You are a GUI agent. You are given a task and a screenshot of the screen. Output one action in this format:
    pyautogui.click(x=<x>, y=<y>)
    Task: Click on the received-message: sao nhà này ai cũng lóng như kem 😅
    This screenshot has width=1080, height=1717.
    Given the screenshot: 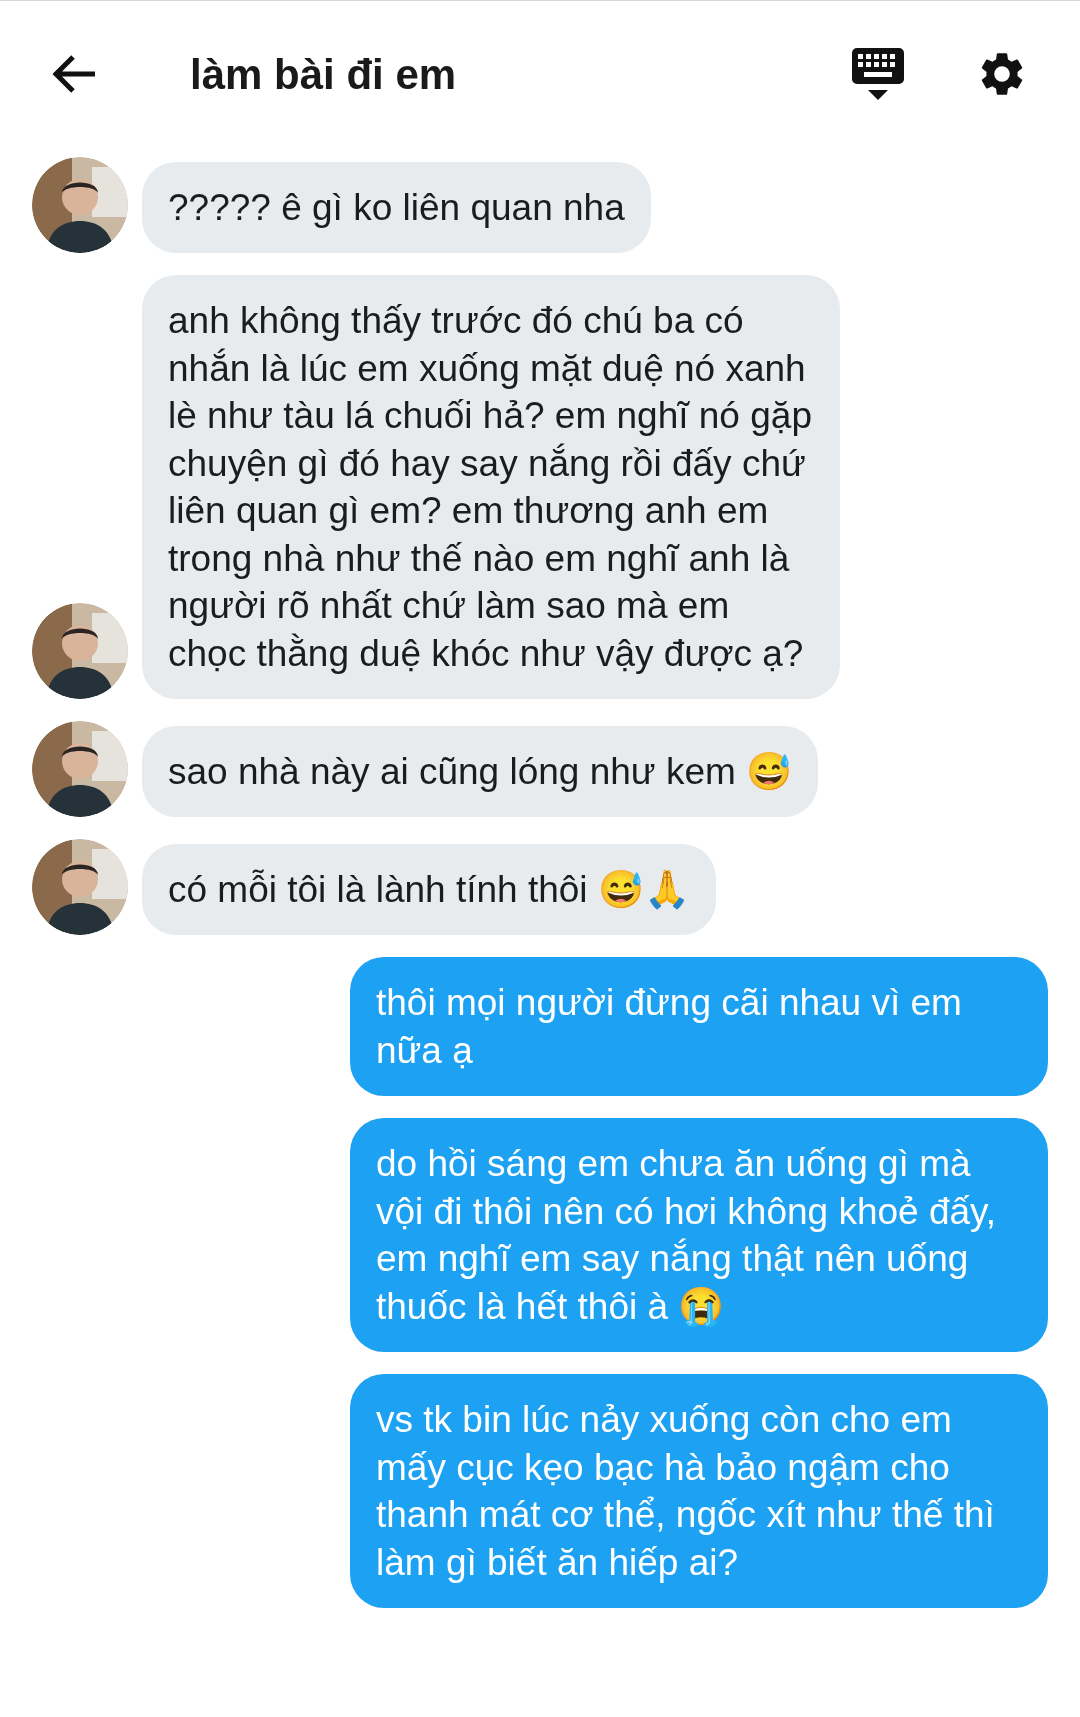 What is the action you would take?
    pyautogui.click(x=480, y=771)
    